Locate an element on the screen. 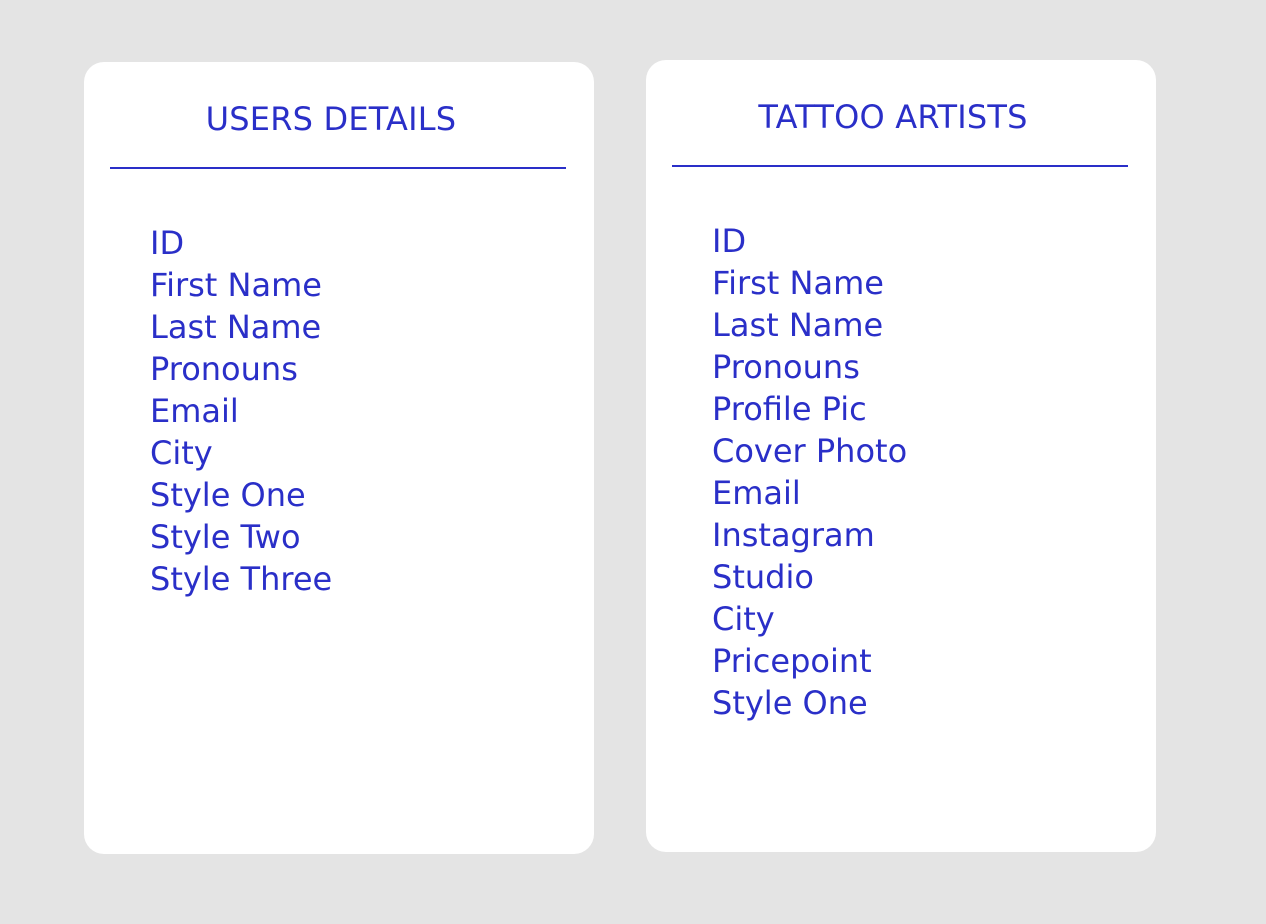 The width and height of the screenshot is (1266, 924). field-item: Style Three is located at coordinates (241, 579).